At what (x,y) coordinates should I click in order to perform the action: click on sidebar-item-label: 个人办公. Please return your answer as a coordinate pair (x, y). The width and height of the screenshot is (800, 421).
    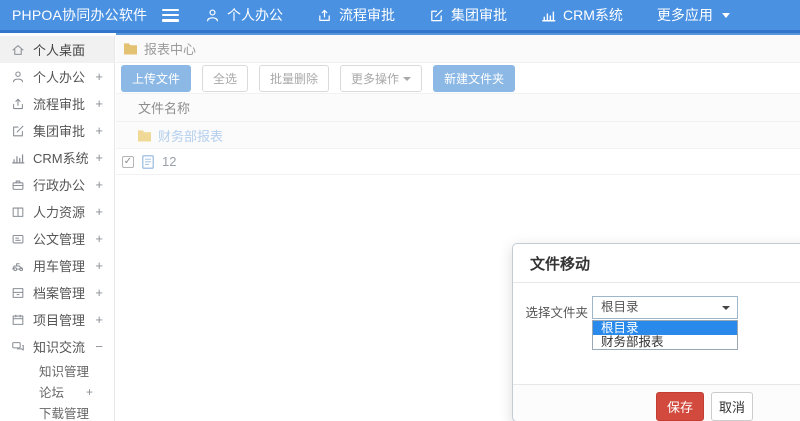
    Looking at the image, I should click on (59, 77).